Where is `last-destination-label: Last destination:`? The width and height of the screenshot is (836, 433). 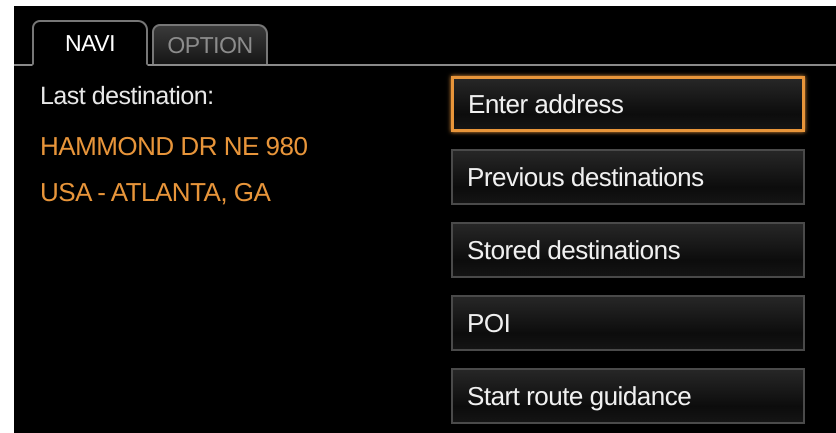
last-destination-label: Last destination: is located at coordinates (127, 96).